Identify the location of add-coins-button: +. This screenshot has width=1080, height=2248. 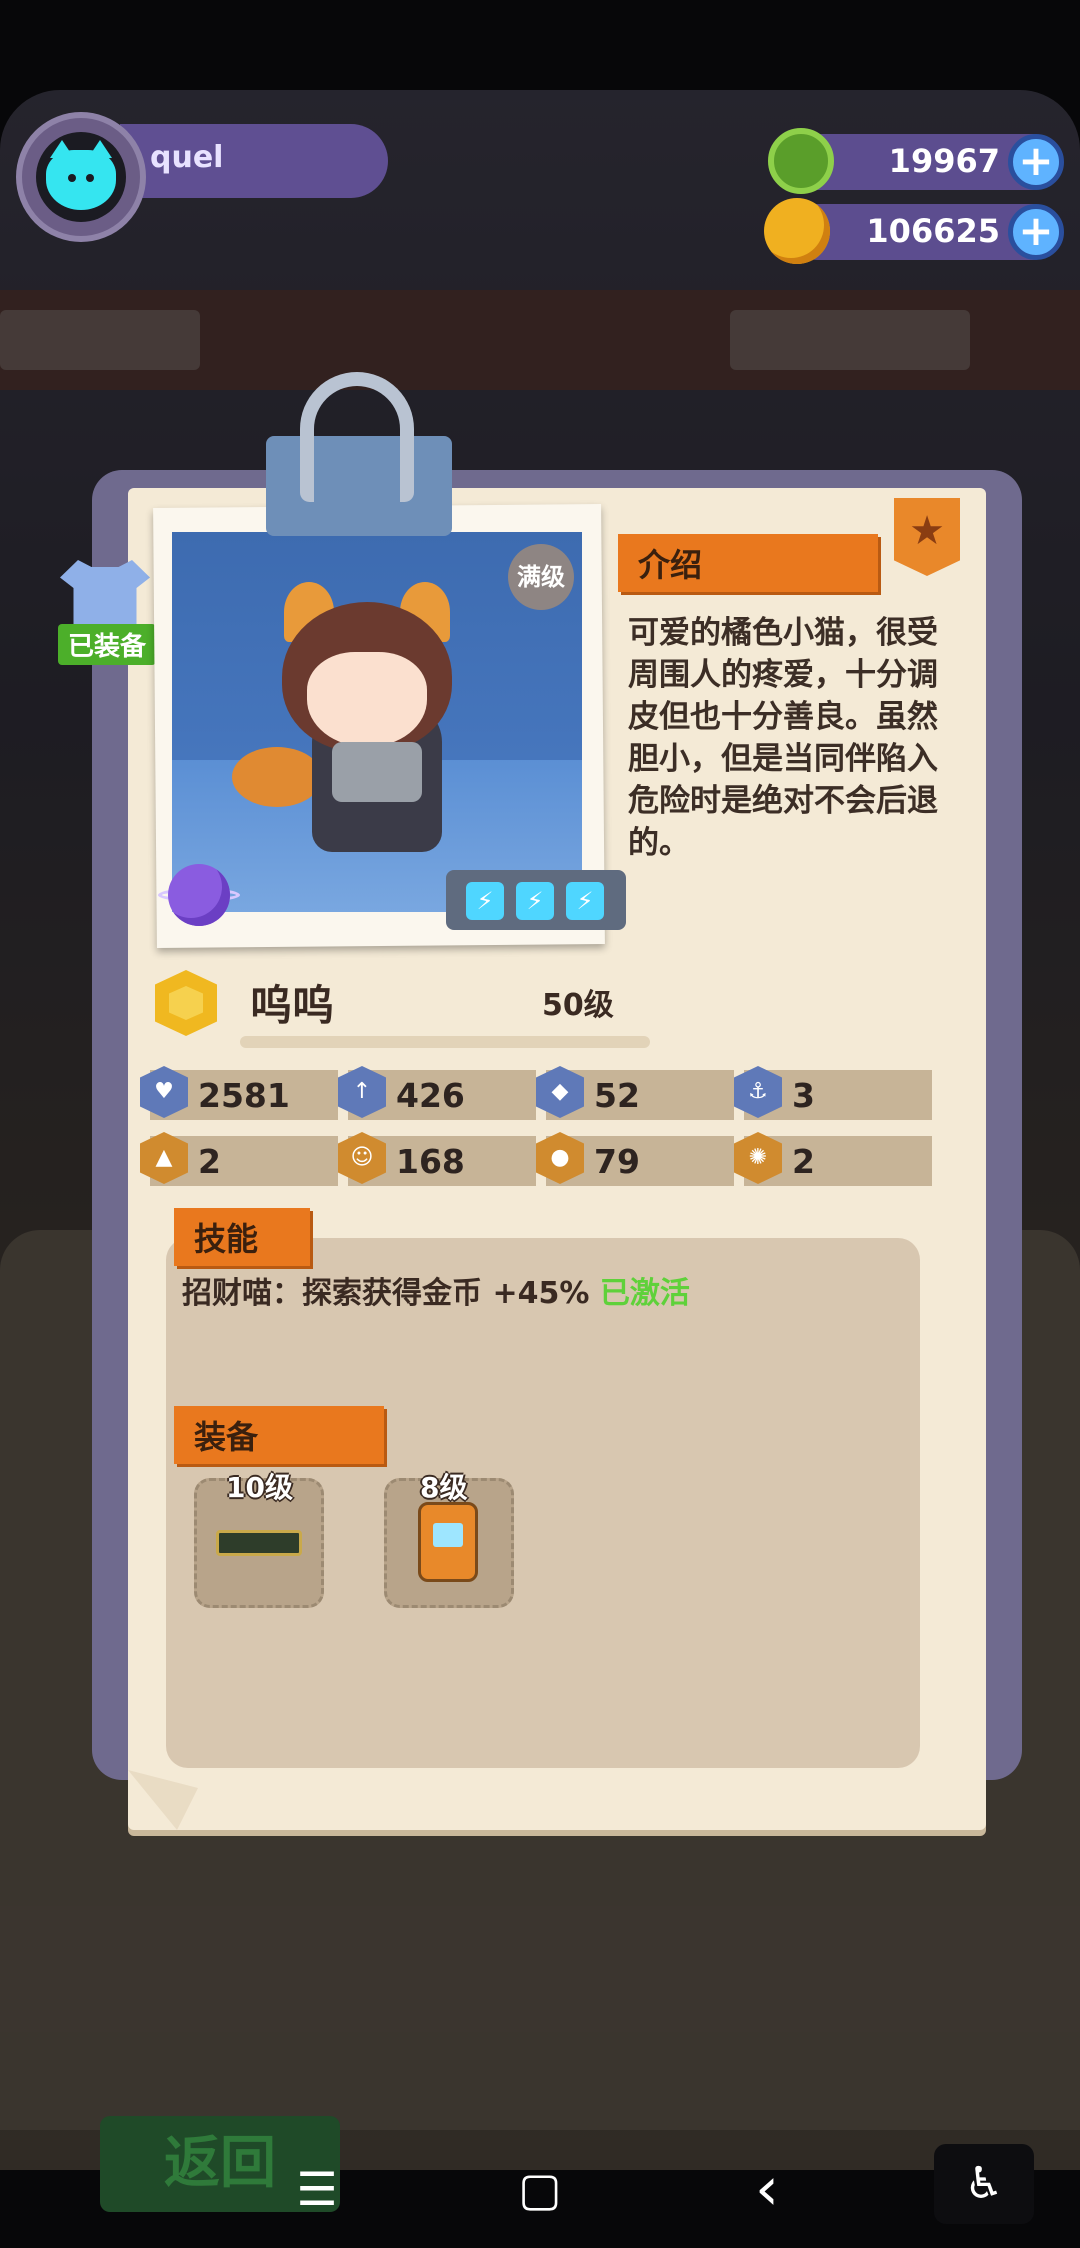
(1036, 232).